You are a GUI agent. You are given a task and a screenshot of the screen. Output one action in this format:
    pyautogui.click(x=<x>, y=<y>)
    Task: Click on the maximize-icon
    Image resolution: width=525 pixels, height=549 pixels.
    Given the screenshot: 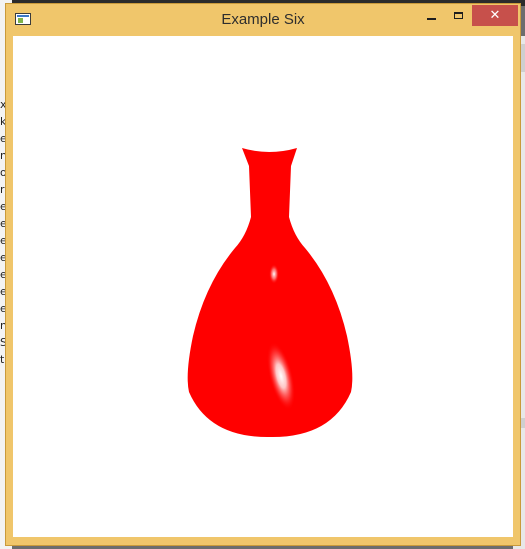 What is the action you would take?
    pyautogui.click(x=458, y=15)
    